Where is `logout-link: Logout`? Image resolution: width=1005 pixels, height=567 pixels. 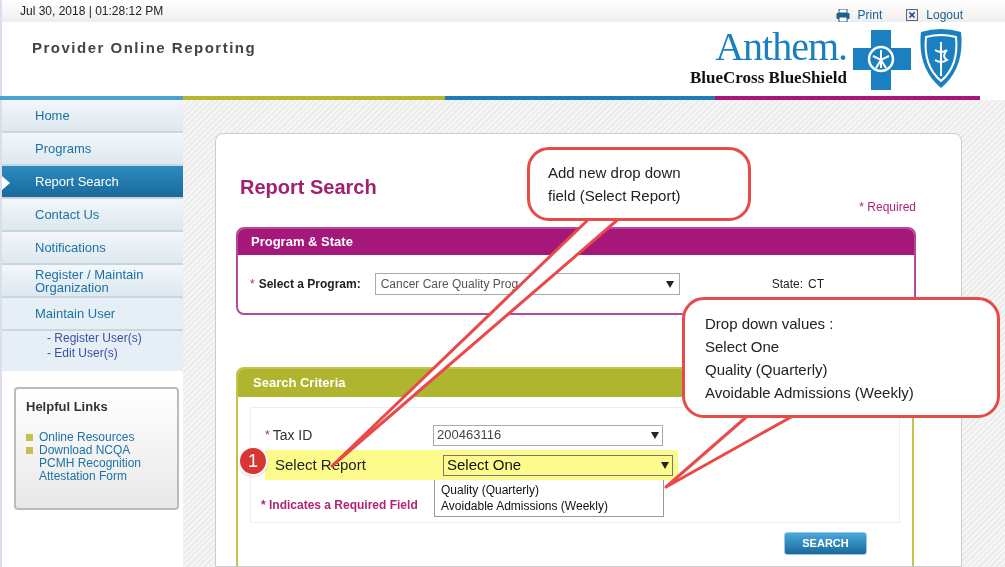
logout-link: Logout is located at coordinates (934, 15).